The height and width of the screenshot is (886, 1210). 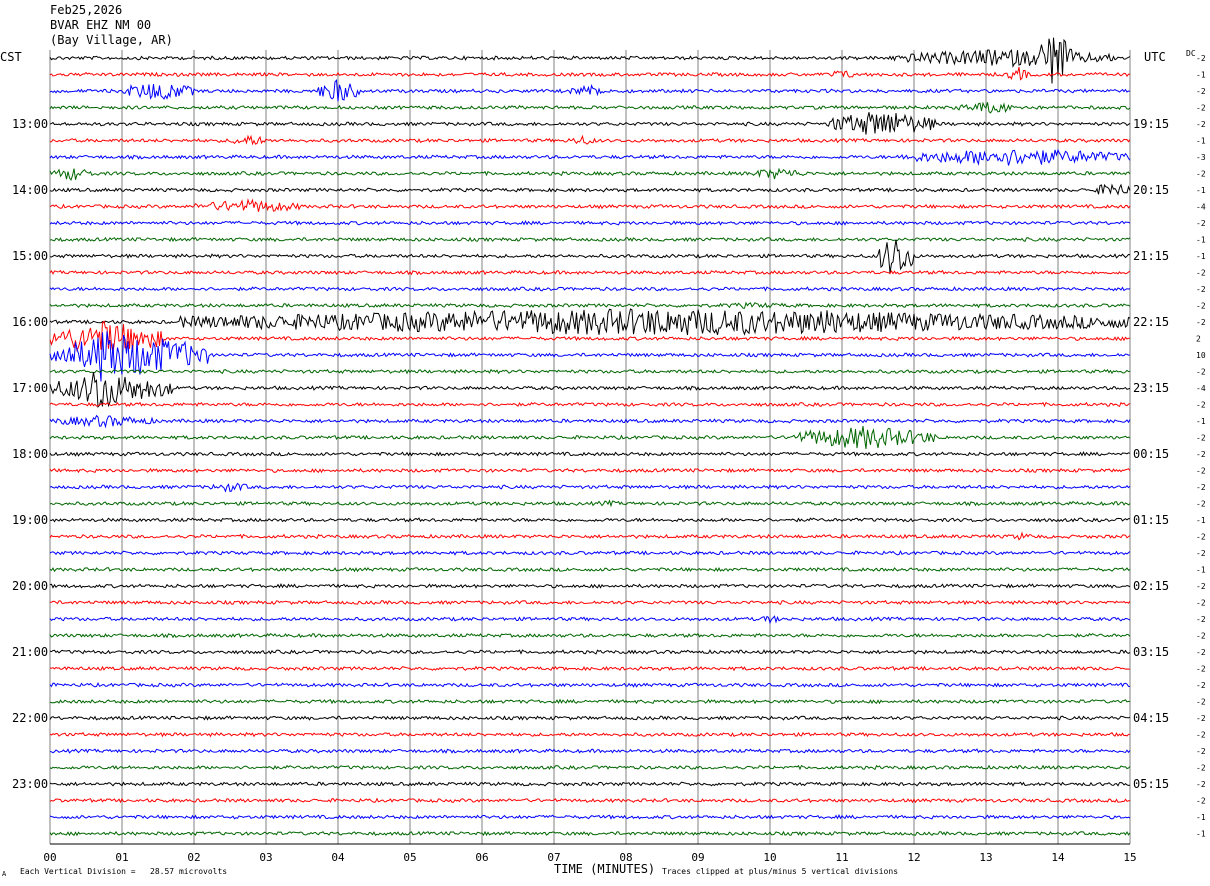 What do you see at coordinates (1151, 520) in the screenshot?
I see `right-time-label: 01:15` at bounding box center [1151, 520].